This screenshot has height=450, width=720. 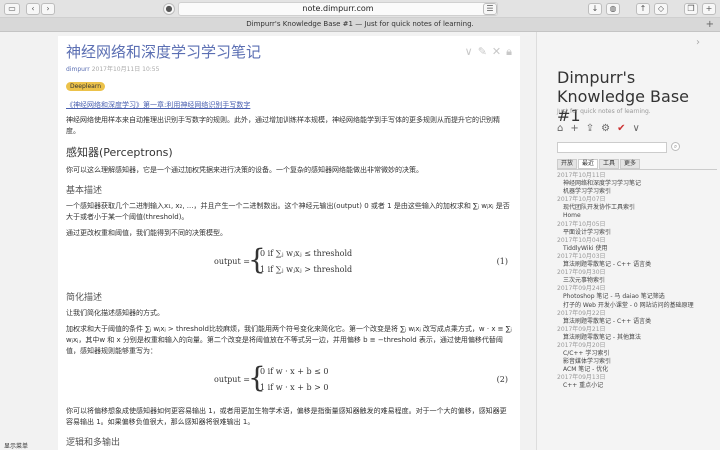 What do you see at coordinates (588, 164) in the screenshot?
I see `sidebar-tab: 最近` at bounding box center [588, 164].